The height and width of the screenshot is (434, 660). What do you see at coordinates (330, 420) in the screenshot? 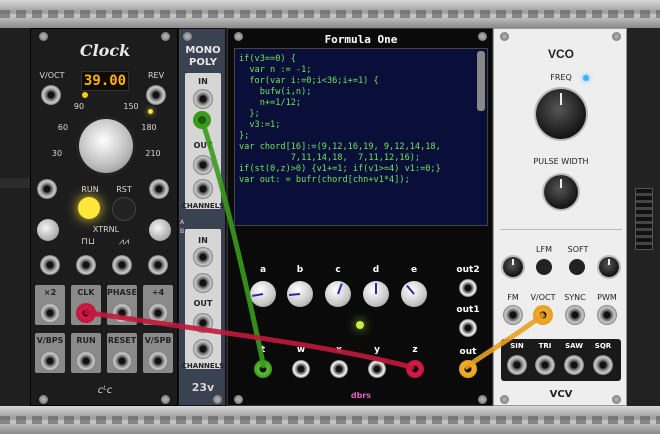
I see `rack-rail-bottom` at bounding box center [330, 420].